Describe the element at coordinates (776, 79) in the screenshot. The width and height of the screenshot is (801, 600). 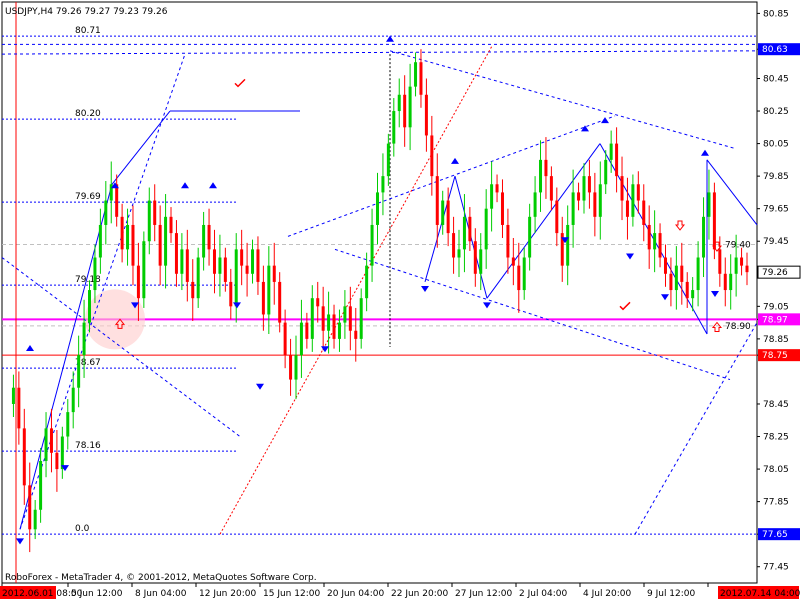
I see `y-tick-label-2: 80.45` at that location.